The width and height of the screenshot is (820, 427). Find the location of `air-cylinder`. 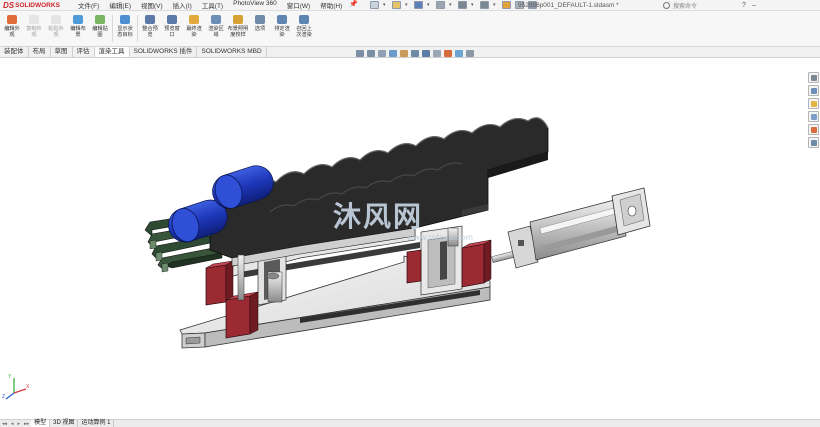

air-cylinder is located at coordinates (571, 228).